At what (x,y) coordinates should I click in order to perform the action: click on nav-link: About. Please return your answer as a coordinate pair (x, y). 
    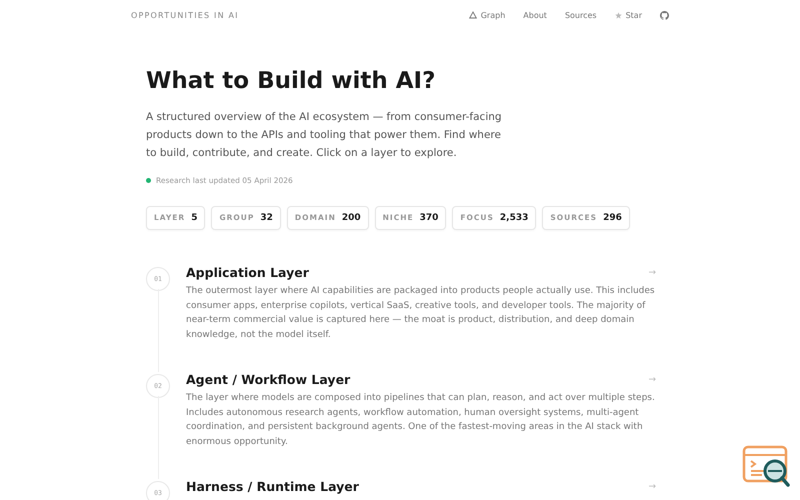
    Looking at the image, I should click on (535, 15).